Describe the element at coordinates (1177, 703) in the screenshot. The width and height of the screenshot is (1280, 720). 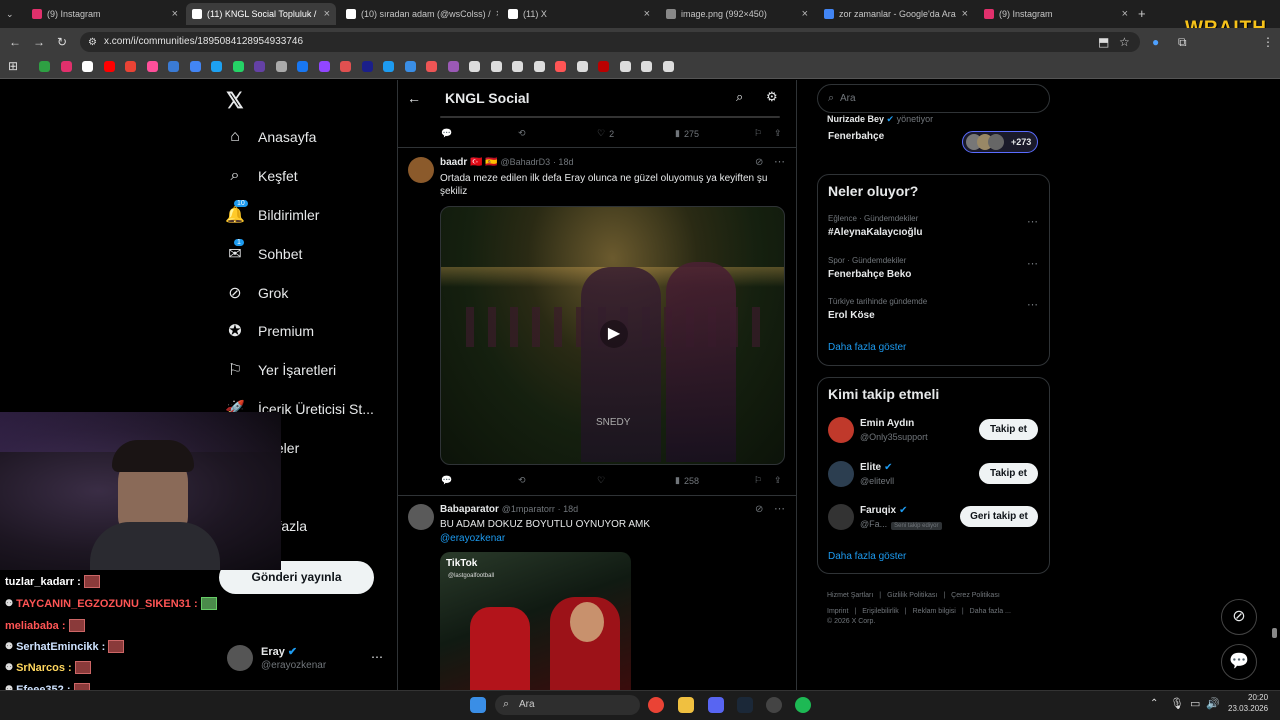
I see `microphone-icon: 🎙` at that location.